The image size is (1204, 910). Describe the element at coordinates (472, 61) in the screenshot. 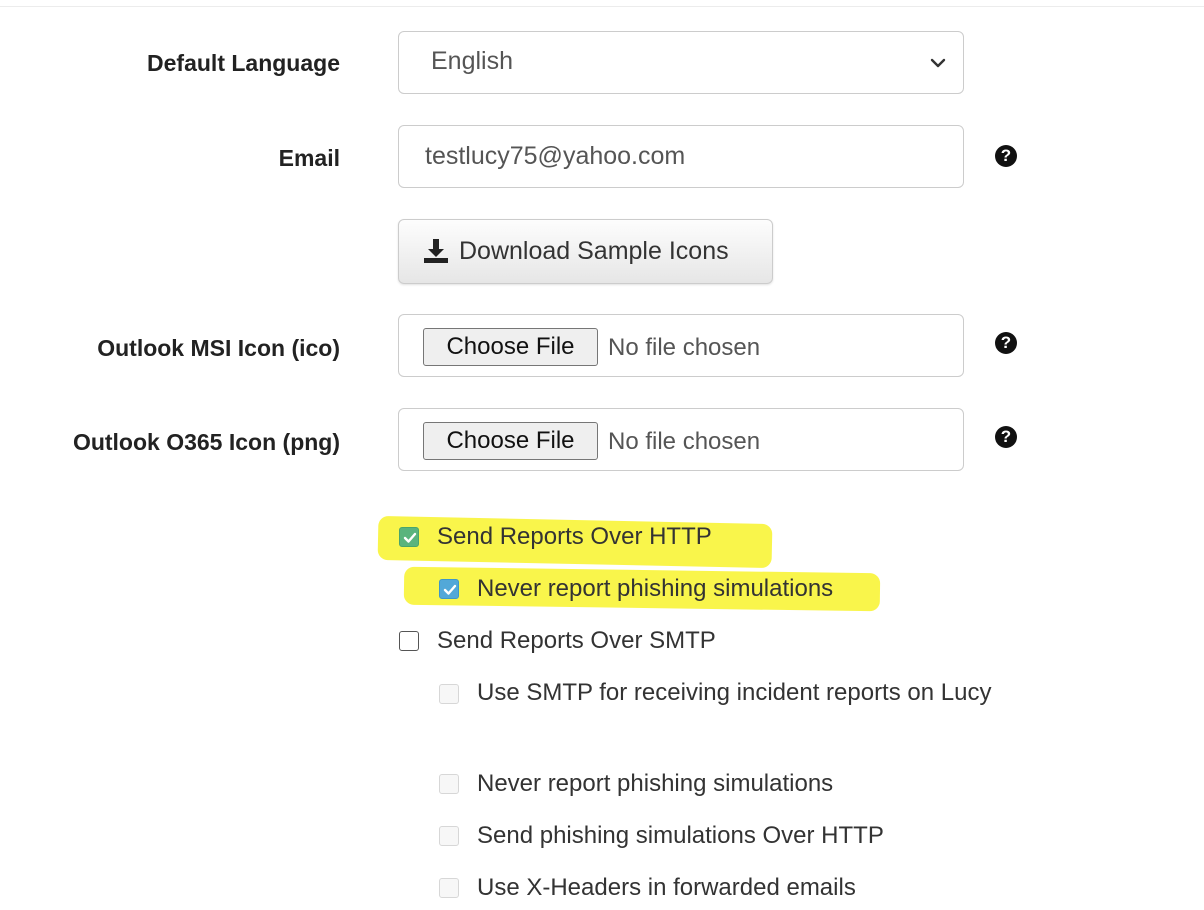

I see `default-language-value: English` at that location.